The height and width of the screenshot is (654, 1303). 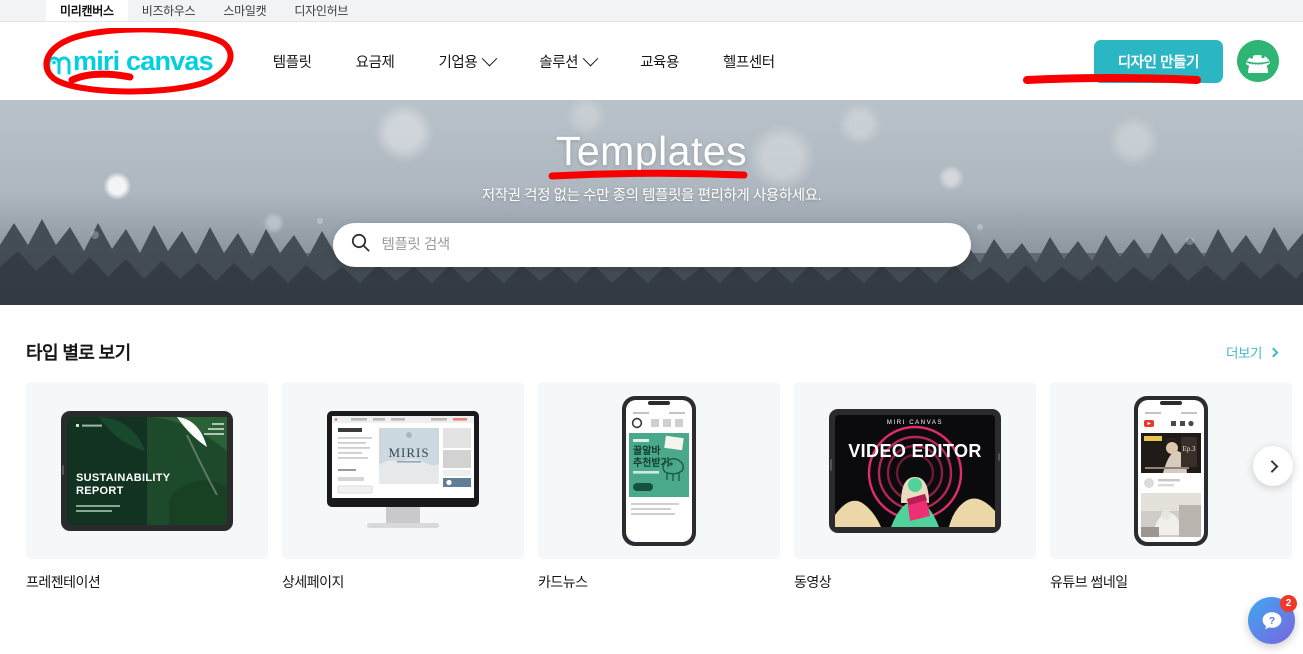 What do you see at coordinates (651, 196) in the screenshot?
I see `hero-subtitle: 저작권 걱정 없는 수만 종의 템플릿을 편리하게 사용하세요.` at bounding box center [651, 196].